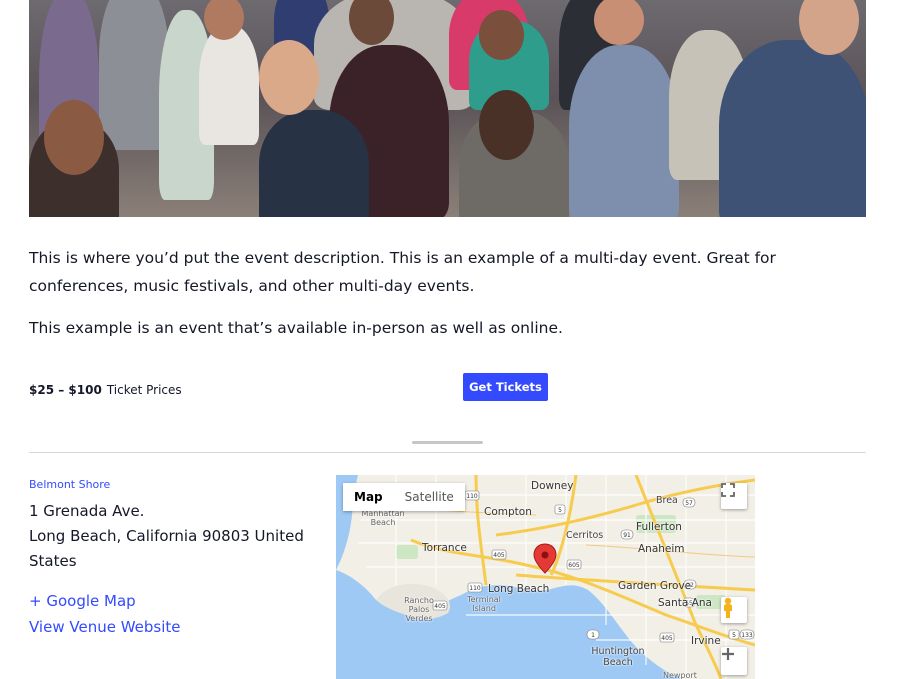 Image resolution: width=900 pixels, height=679 pixels. What do you see at coordinates (734, 661) in the screenshot?
I see `zoom-in-button` at bounding box center [734, 661].